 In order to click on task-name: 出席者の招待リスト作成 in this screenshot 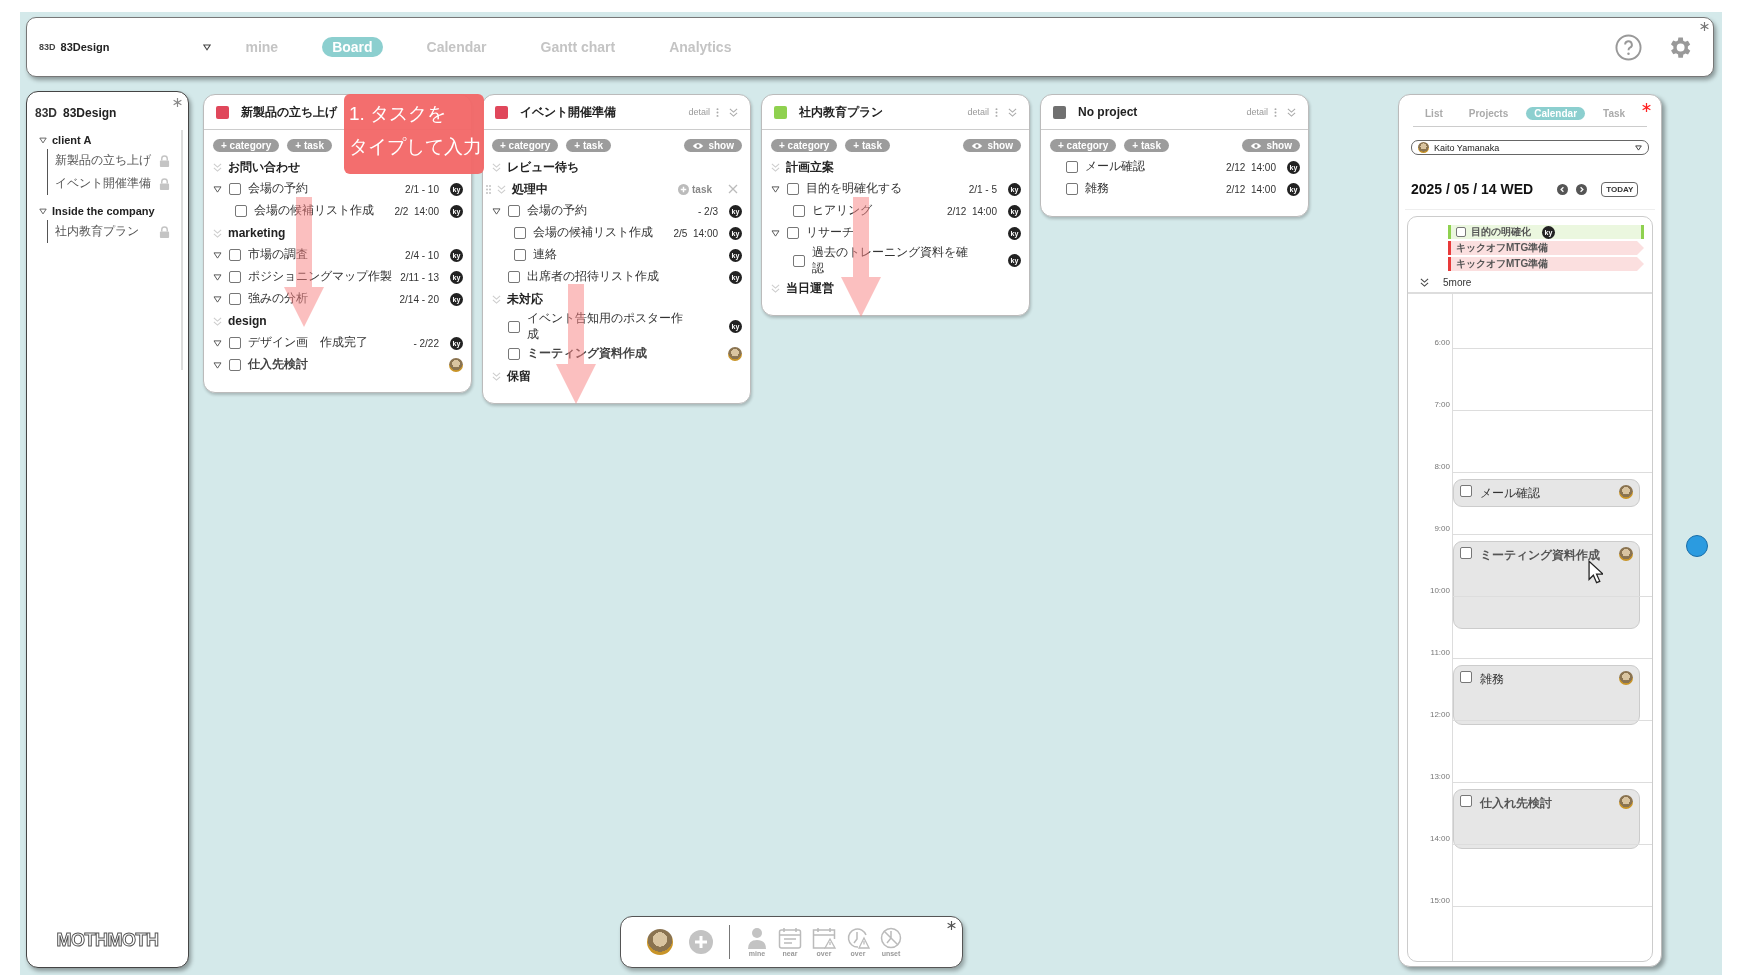, I will do `click(593, 277)`.